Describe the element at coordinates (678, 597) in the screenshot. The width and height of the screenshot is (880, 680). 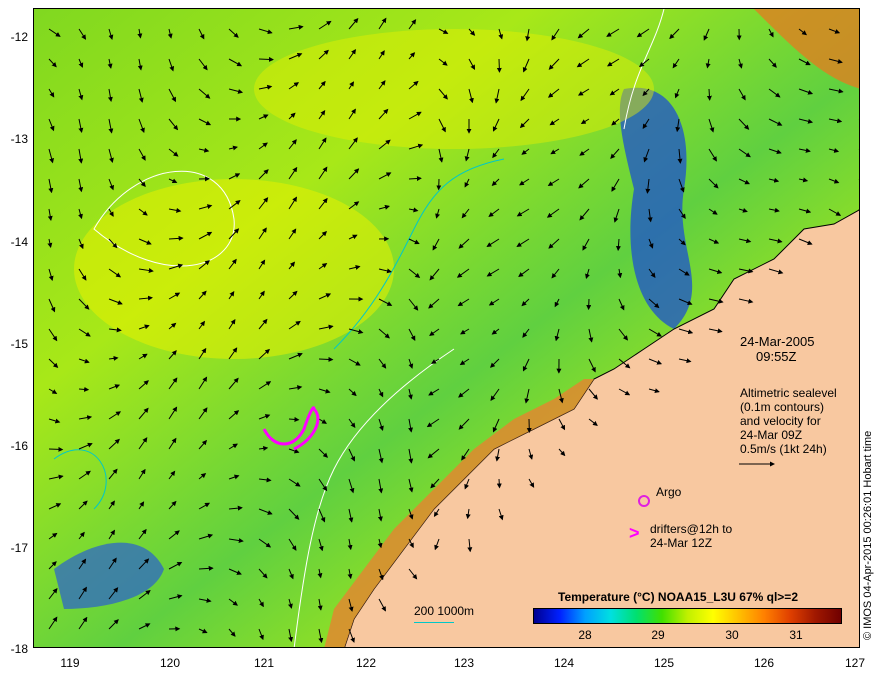
I see `colorbar-title: Temperature (°C) NOAA15_L3U 67% ql>=2` at that location.